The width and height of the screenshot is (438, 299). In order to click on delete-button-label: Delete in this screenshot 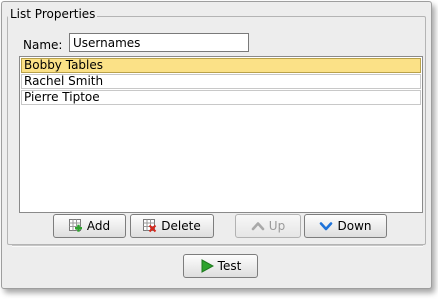, I will do `click(181, 226)`.